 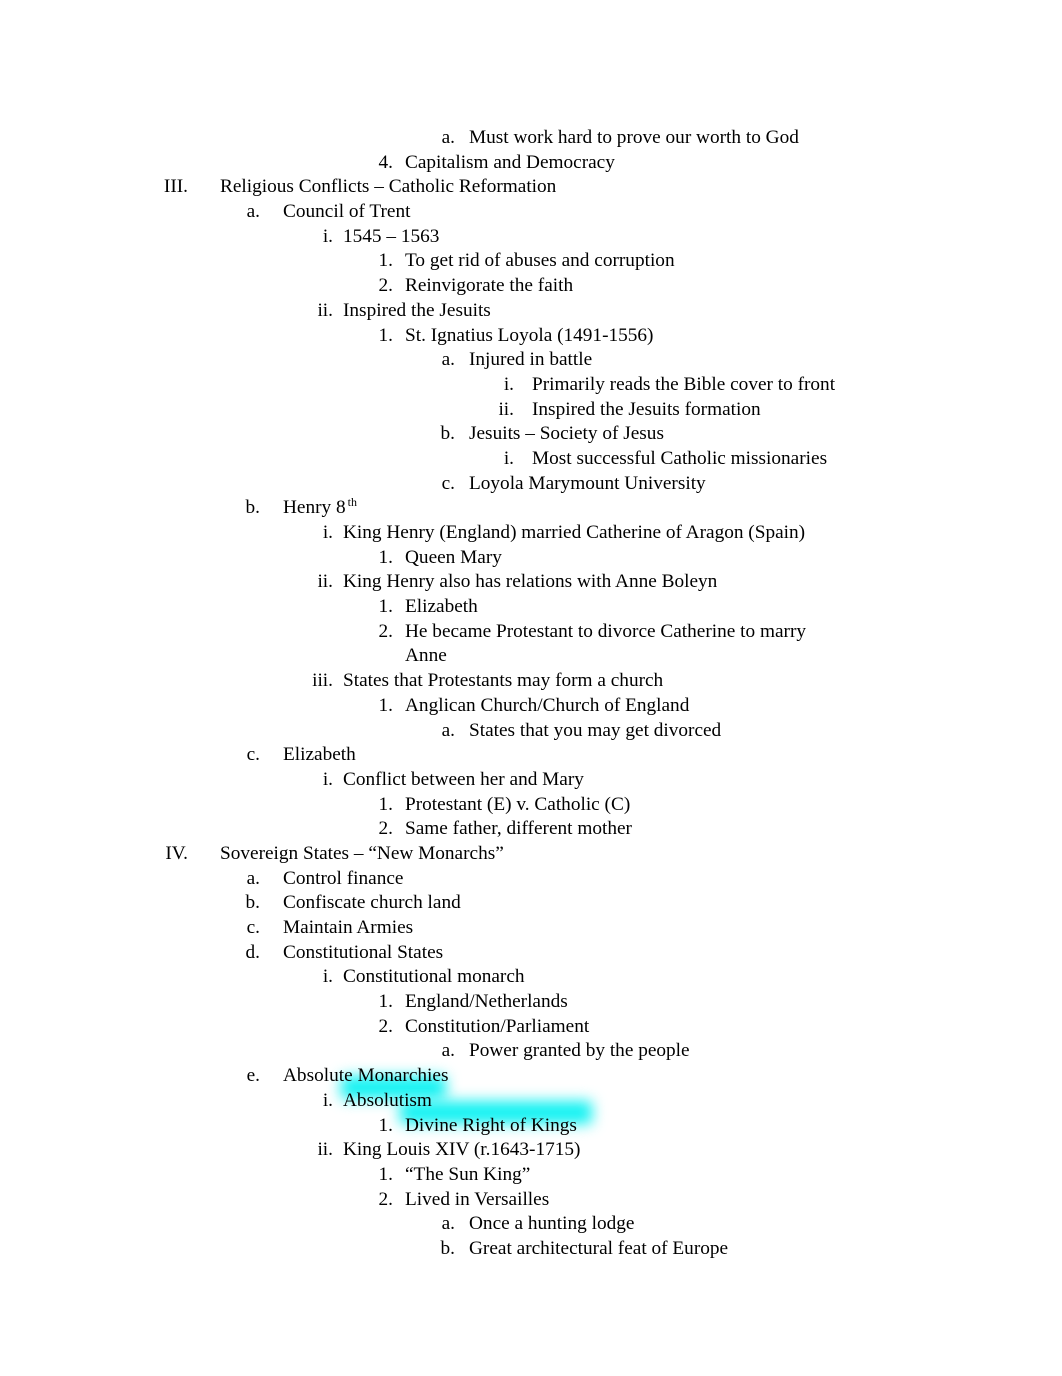 What do you see at coordinates (510, 162) in the screenshot?
I see `outline-text: Capitalism and Democracy` at bounding box center [510, 162].